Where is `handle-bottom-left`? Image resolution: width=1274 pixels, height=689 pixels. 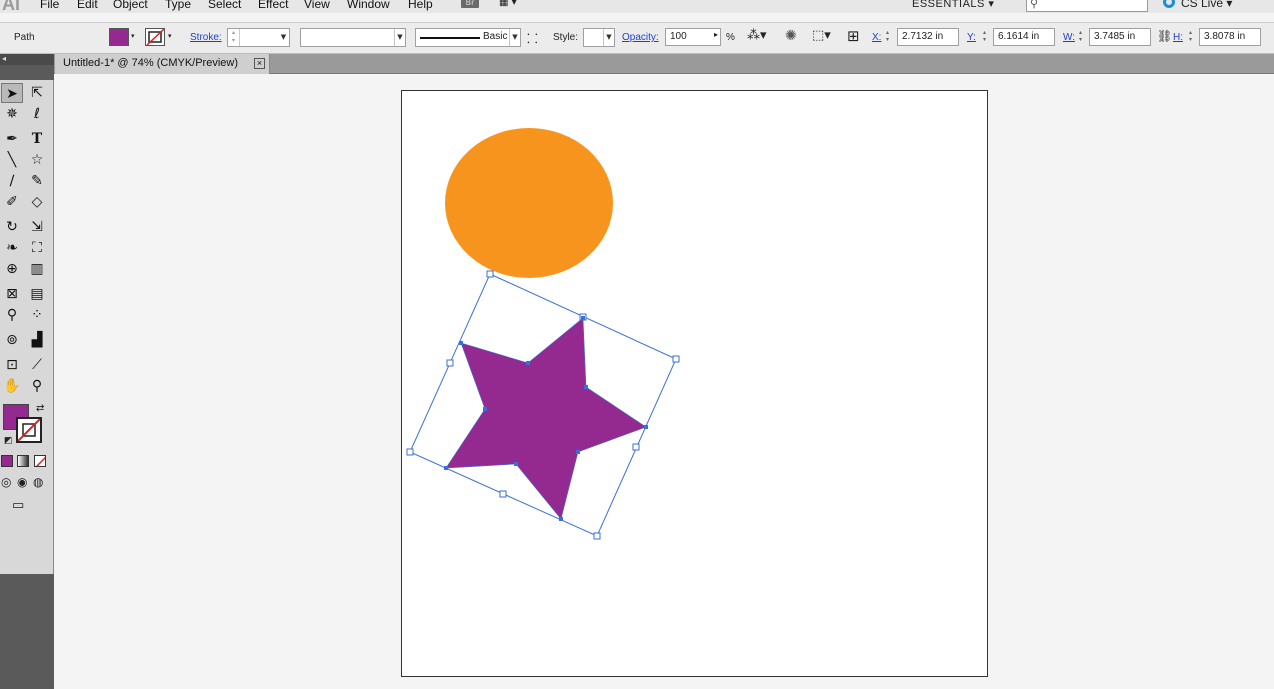
handle-bottom-left is located at coordinates (410, 452).